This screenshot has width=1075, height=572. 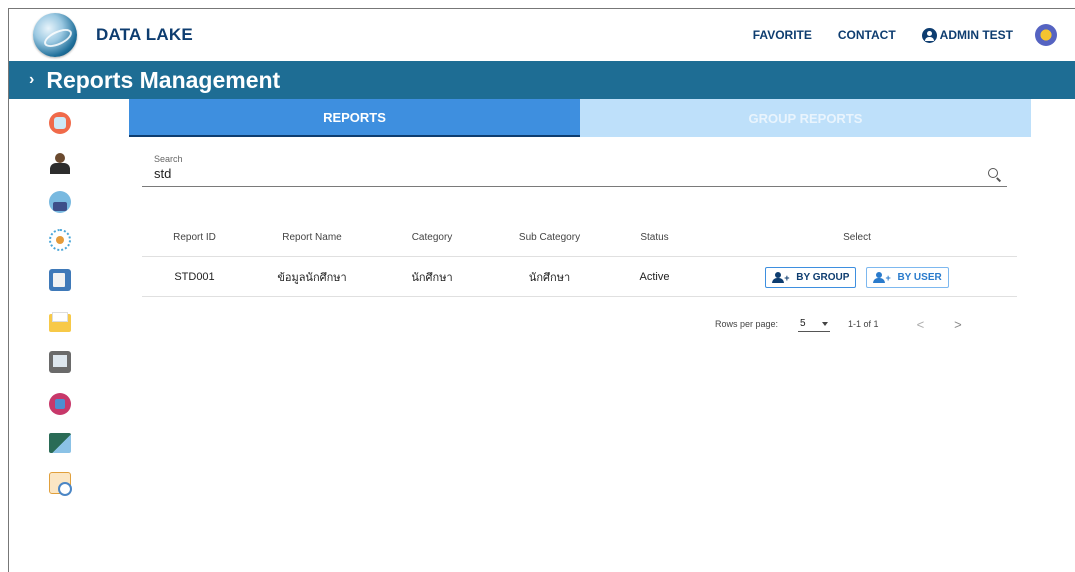 I want to click on user-circle-icon, so click(x=929, y=35).